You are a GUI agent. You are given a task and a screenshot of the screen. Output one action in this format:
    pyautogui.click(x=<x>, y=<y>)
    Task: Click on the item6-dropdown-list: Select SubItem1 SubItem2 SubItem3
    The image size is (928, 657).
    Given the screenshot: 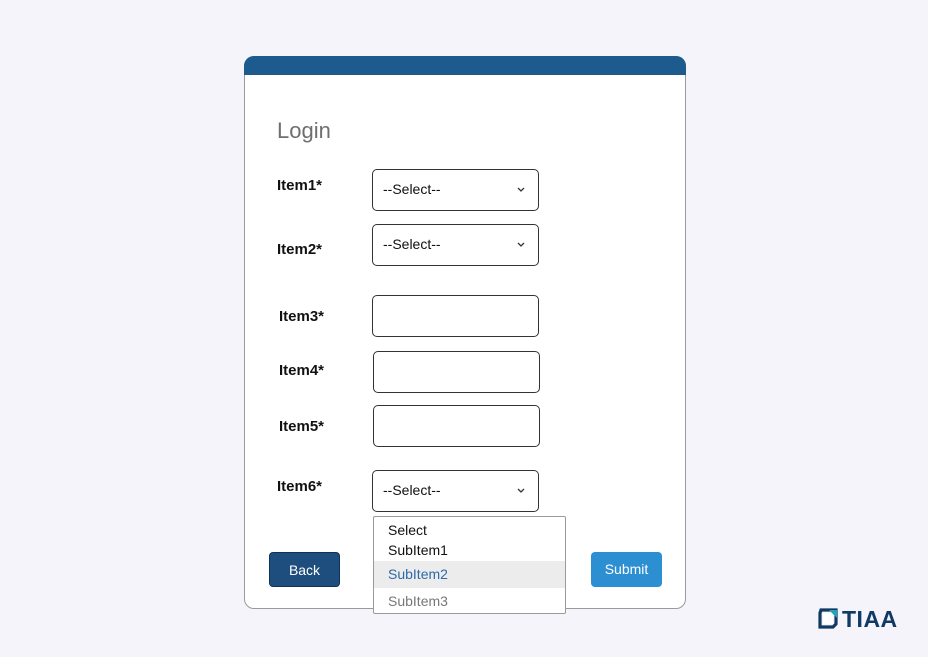 What is the action you would take?
    pyautogui.click(x=469, y=565)
    